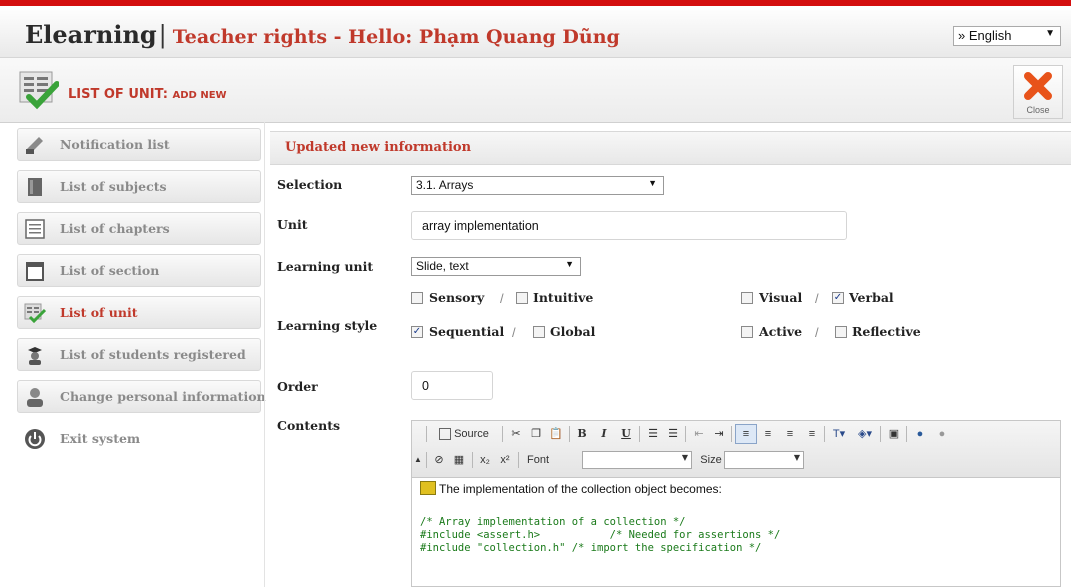  What do you see at coordinates (464, 434) in the screenshot?
I see `source-button: Source` at bounding box center [464, 434].